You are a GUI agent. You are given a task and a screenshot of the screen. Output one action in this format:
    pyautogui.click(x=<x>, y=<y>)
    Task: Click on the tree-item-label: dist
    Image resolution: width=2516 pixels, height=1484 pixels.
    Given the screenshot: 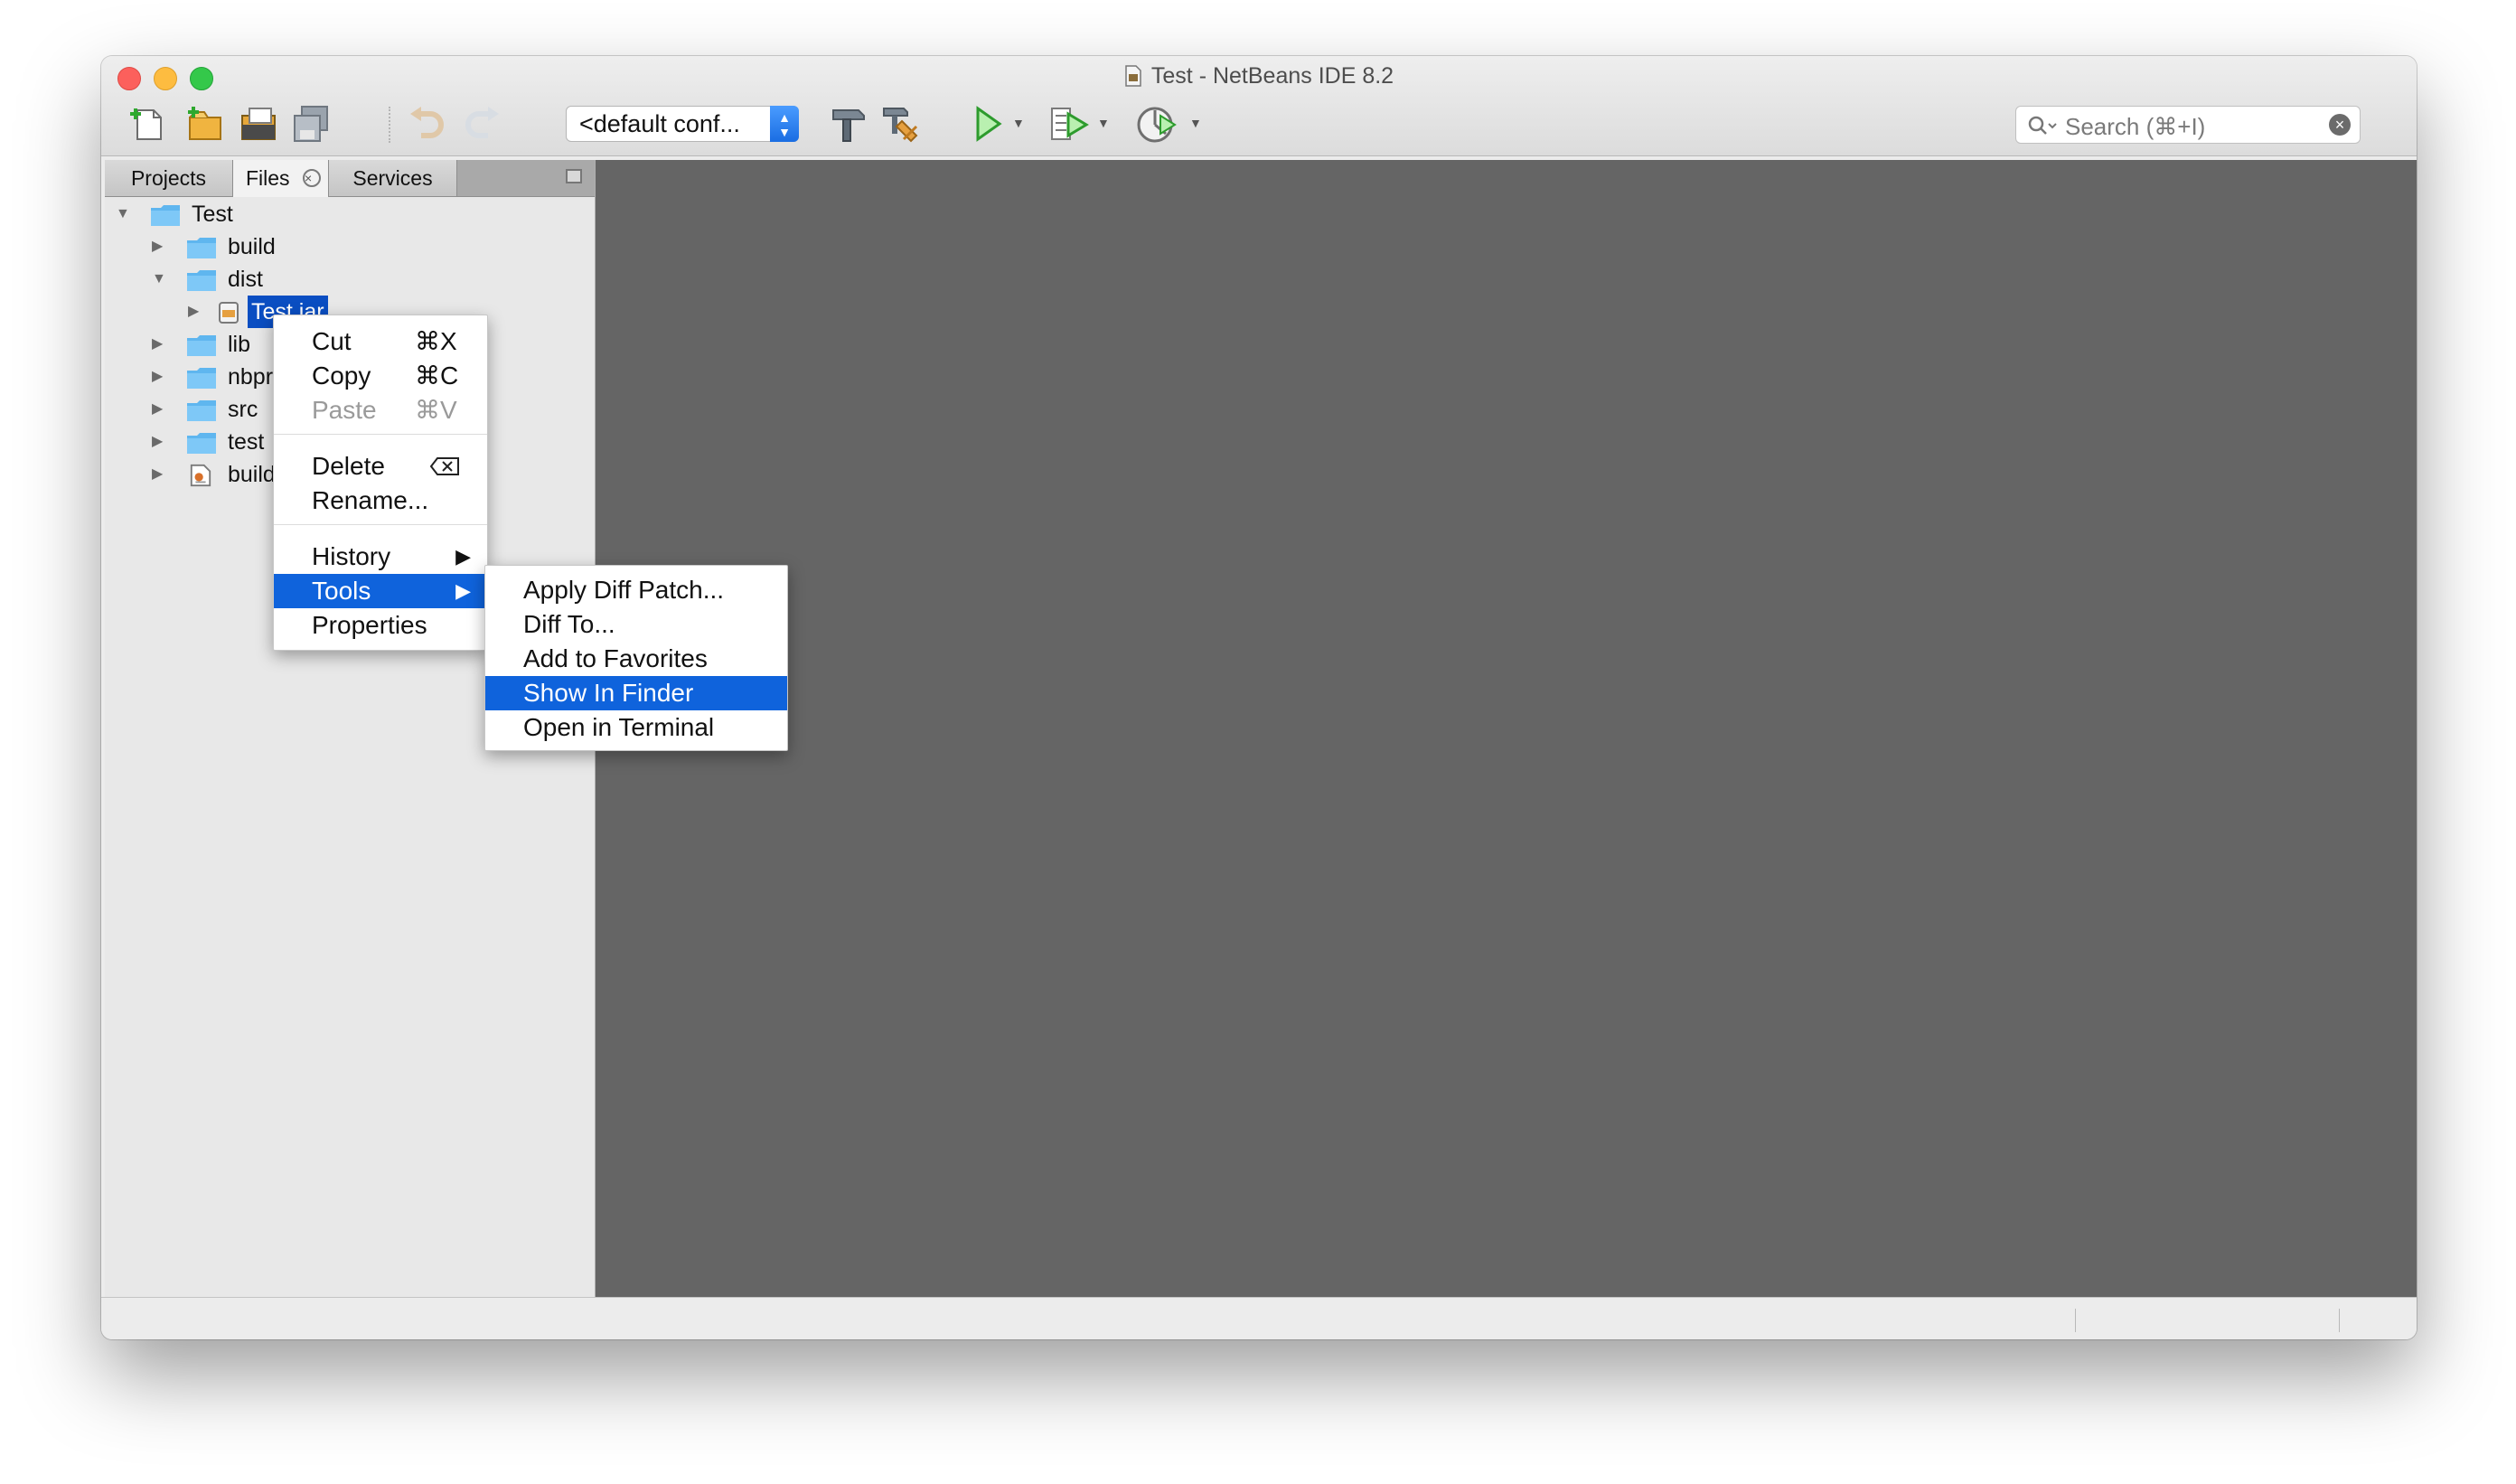 What is the action you would take?
    pyautogui.click(x=245, y=280)
    